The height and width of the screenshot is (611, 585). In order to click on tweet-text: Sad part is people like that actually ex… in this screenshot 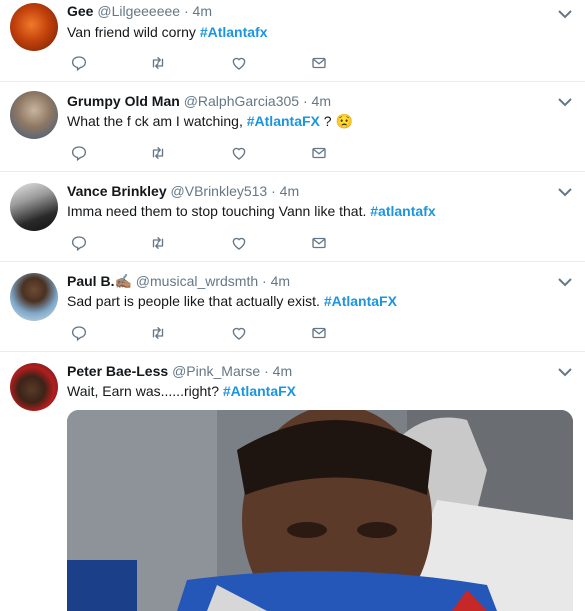, I will do `click(232, 301)`.